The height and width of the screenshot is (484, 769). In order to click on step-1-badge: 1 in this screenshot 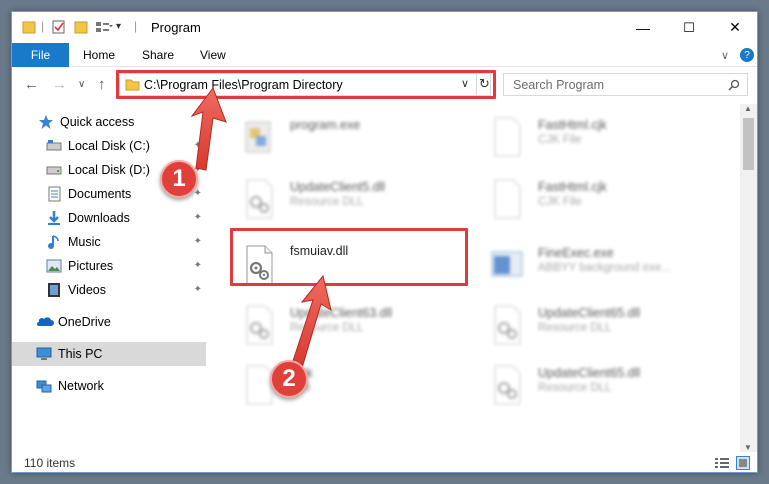, I will do `click(179, 179)`.